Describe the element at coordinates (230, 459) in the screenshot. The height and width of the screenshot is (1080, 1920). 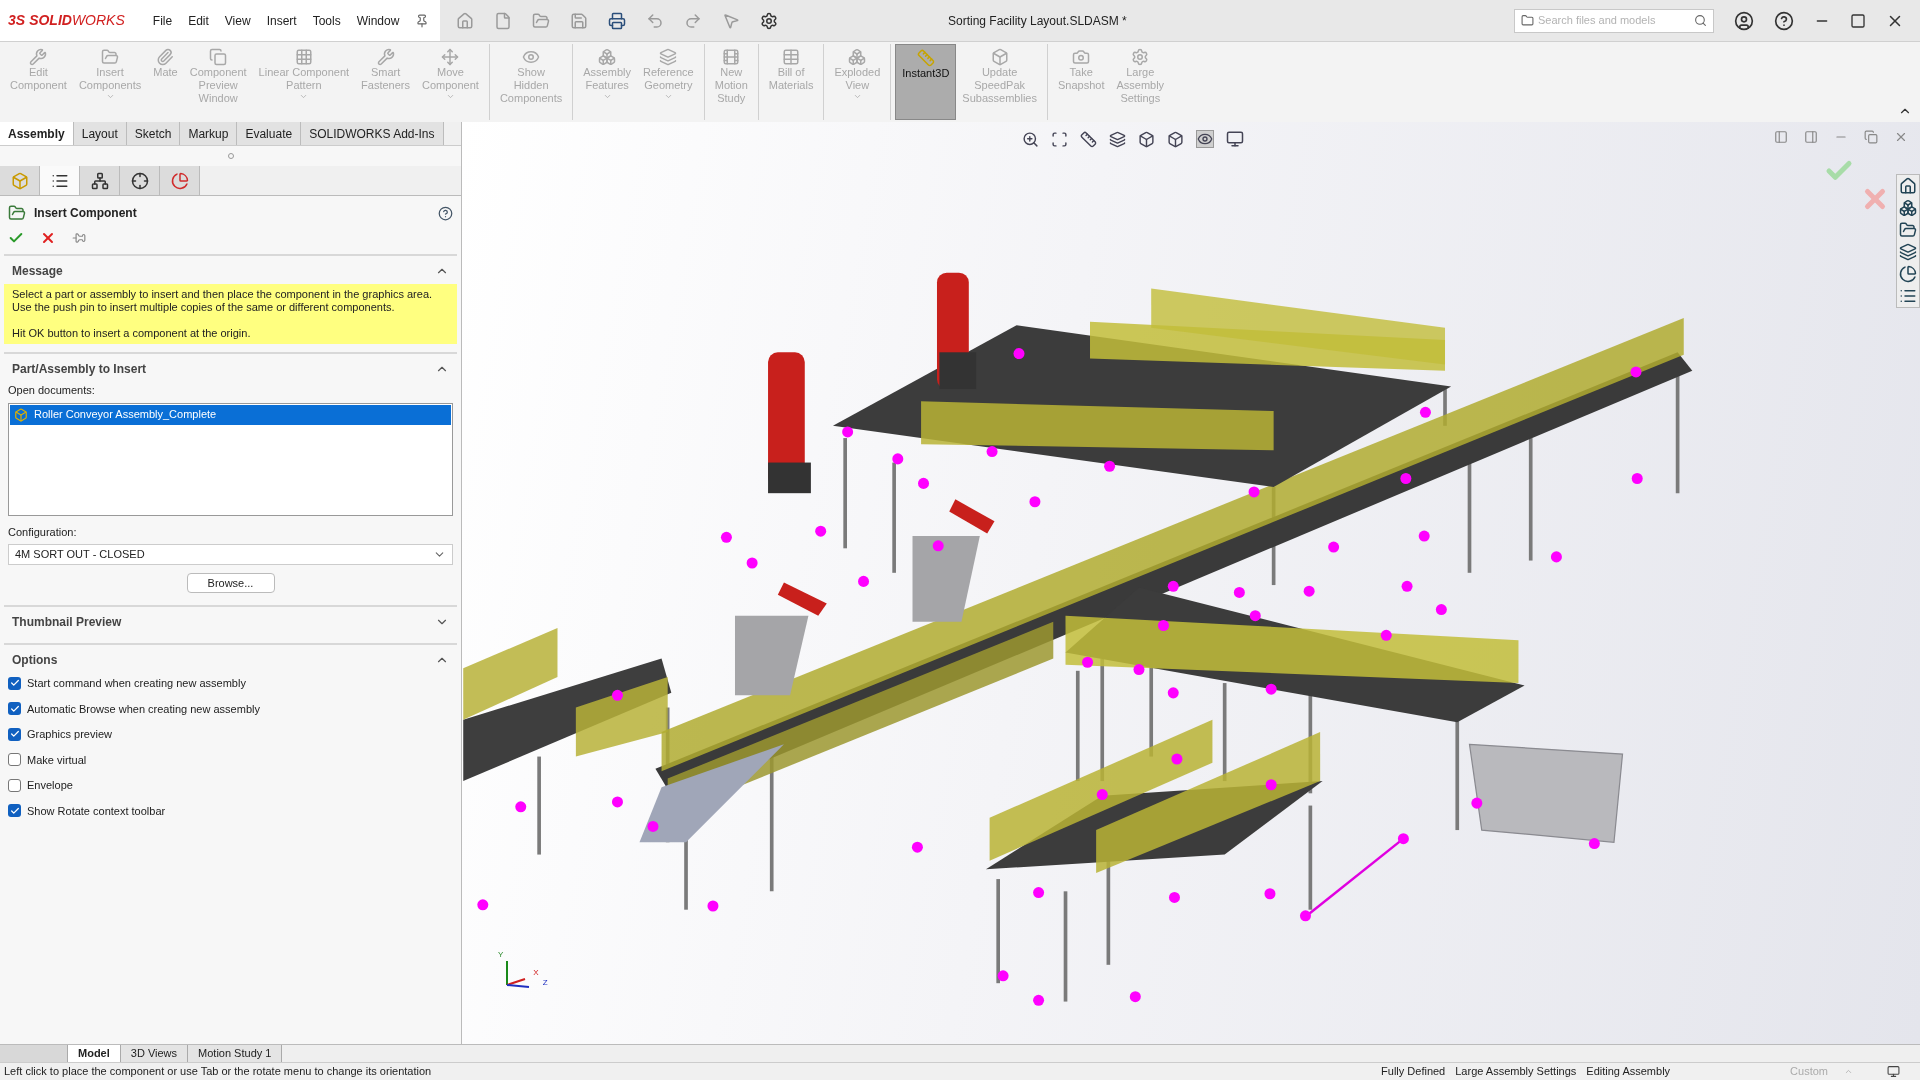
I see `document-list: Roller Conveyor Assembly_Complete` at that location.